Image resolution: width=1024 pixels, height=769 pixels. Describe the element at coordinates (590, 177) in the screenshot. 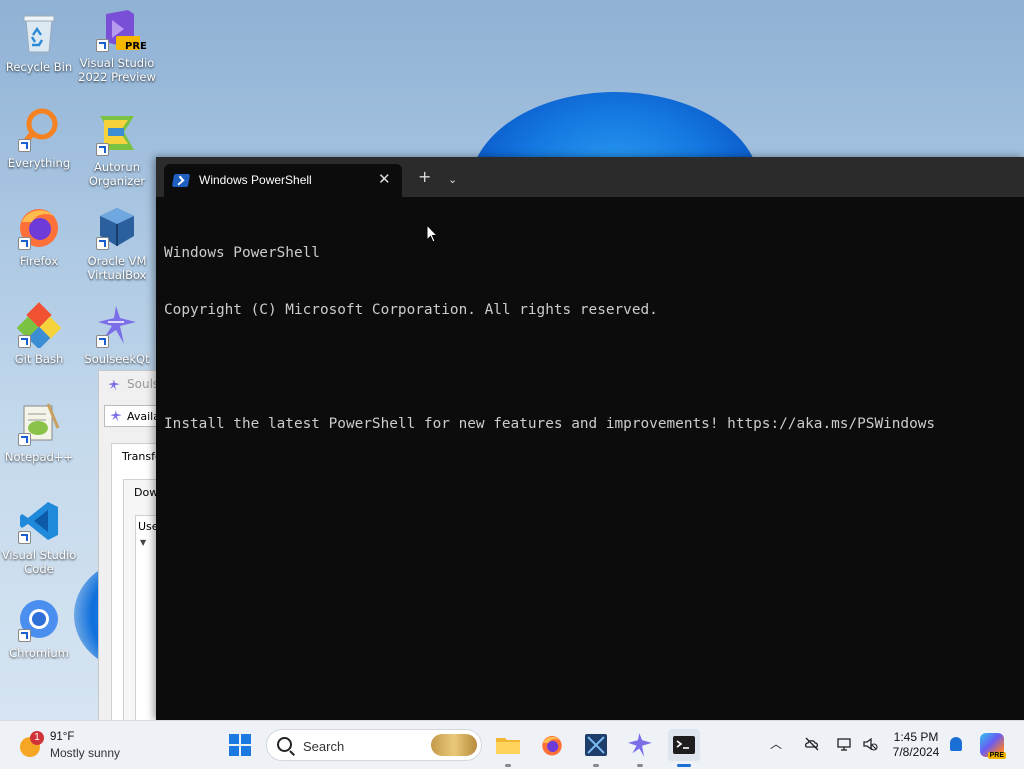

I see `terminal-tab-bar: Windows PowerShell ✕ + ⌄` at that location.